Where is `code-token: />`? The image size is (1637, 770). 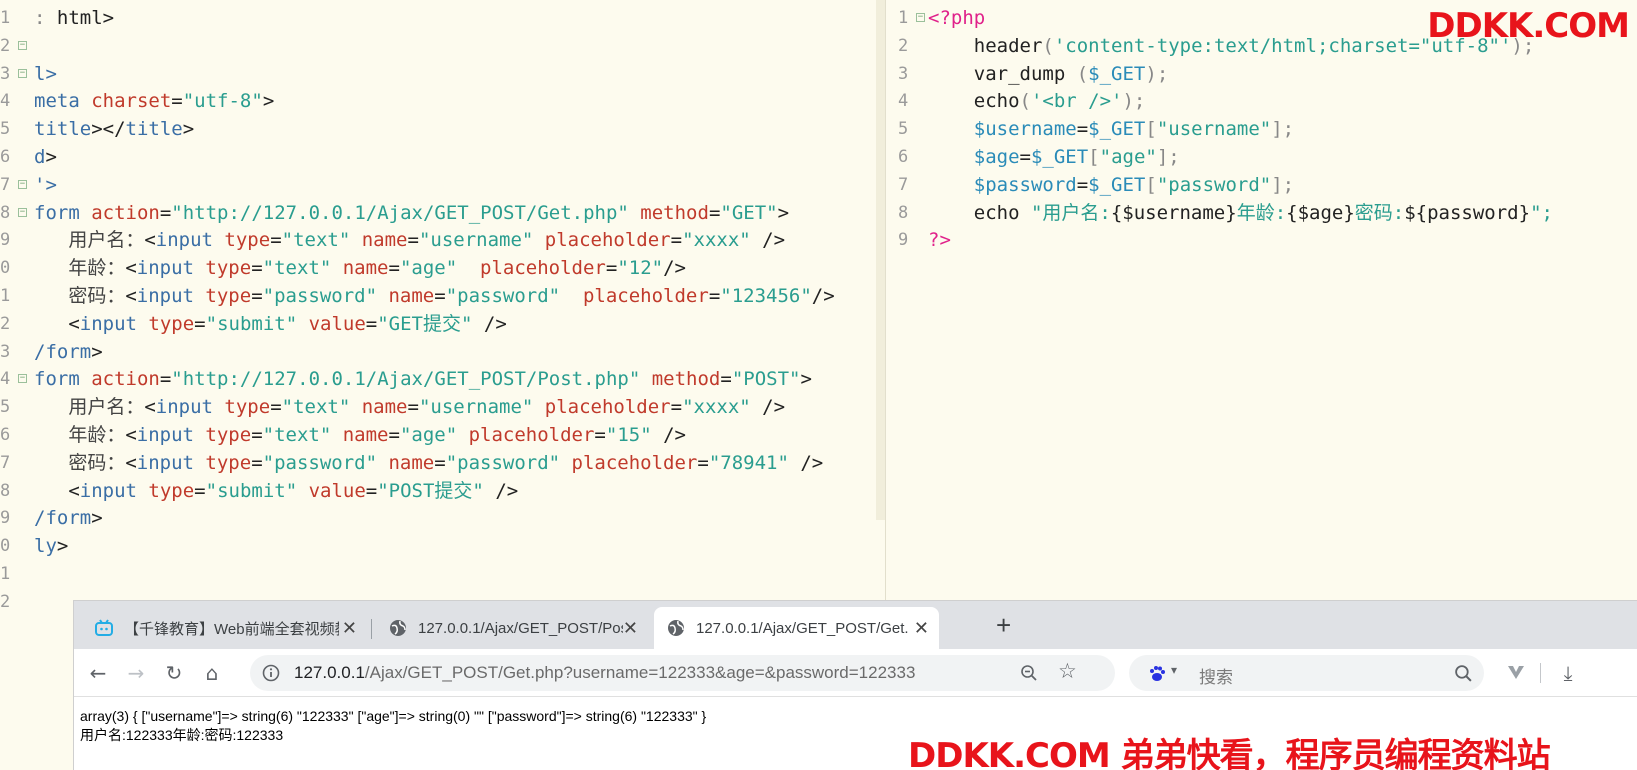 code-token: /> is located at coordinates (812, 462).